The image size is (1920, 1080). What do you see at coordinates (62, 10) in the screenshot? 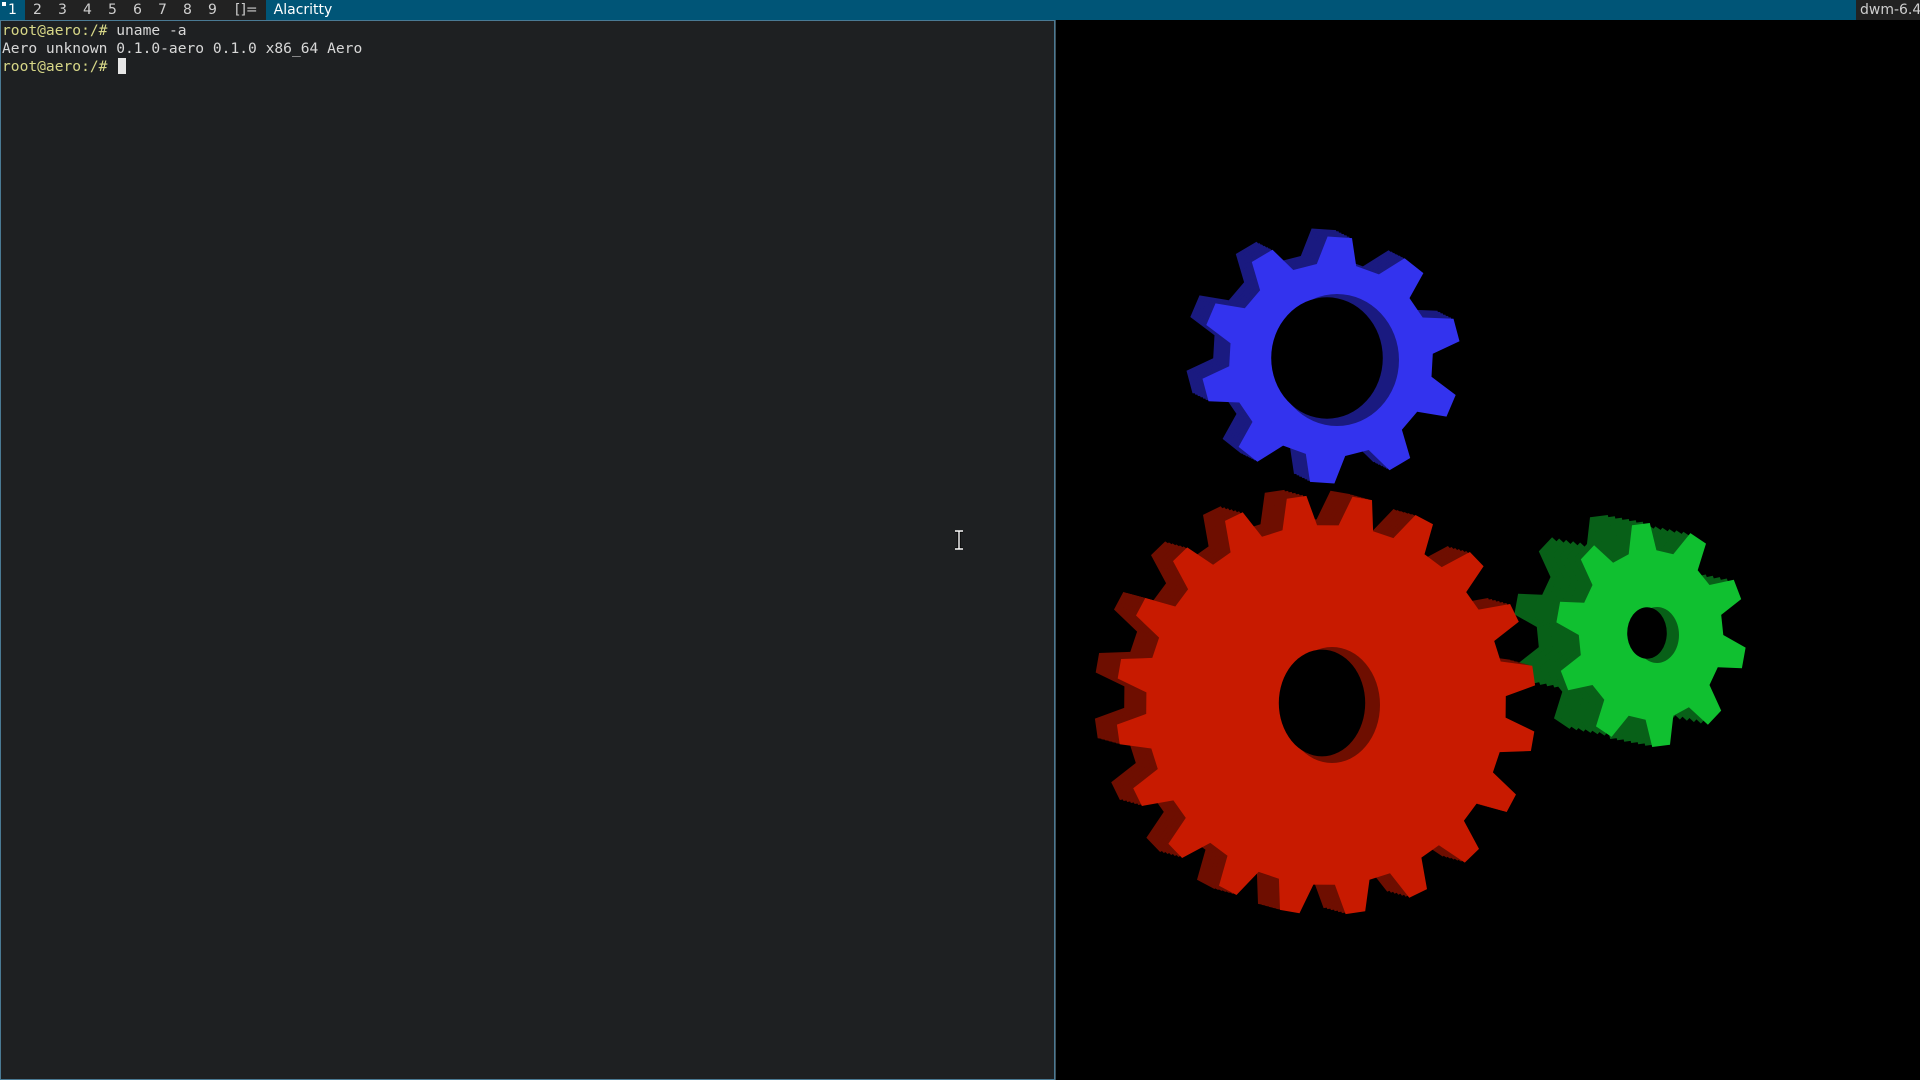
I see `tag-3: 3` at bounding box center [62, 10].